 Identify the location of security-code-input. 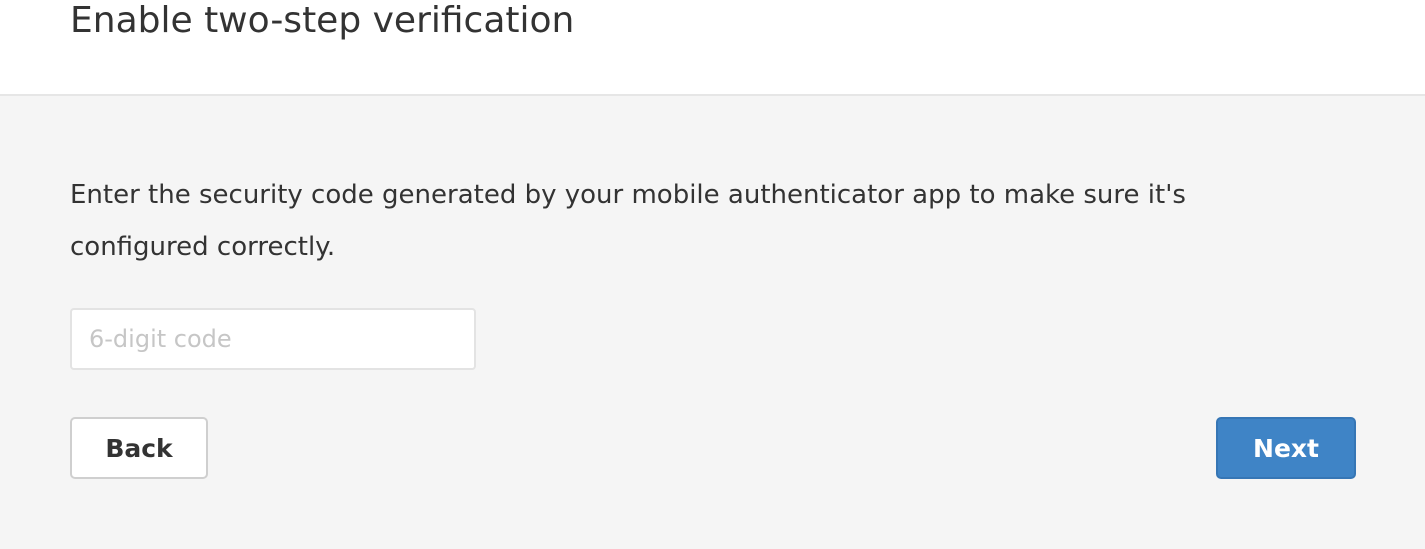
(273, 339).